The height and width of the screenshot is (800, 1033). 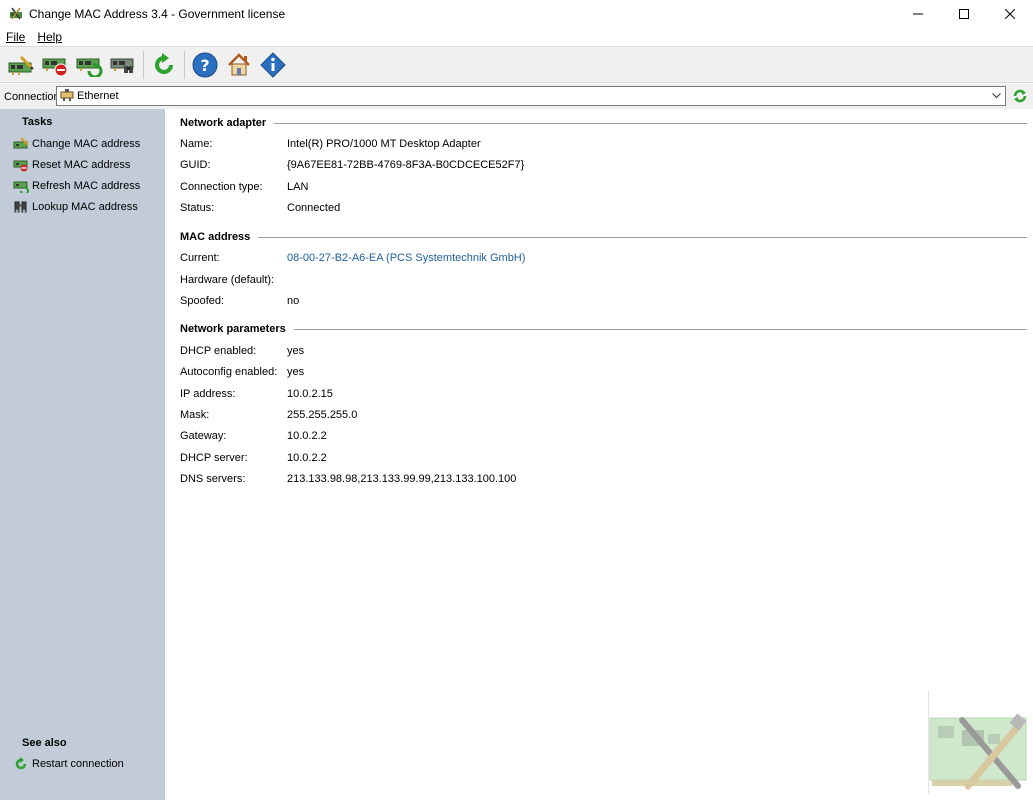 What do you see at coordinates (218, 351) in the screenshot?
I see `detail-label: DHCP enabled:` at bounding box center [218, 351].